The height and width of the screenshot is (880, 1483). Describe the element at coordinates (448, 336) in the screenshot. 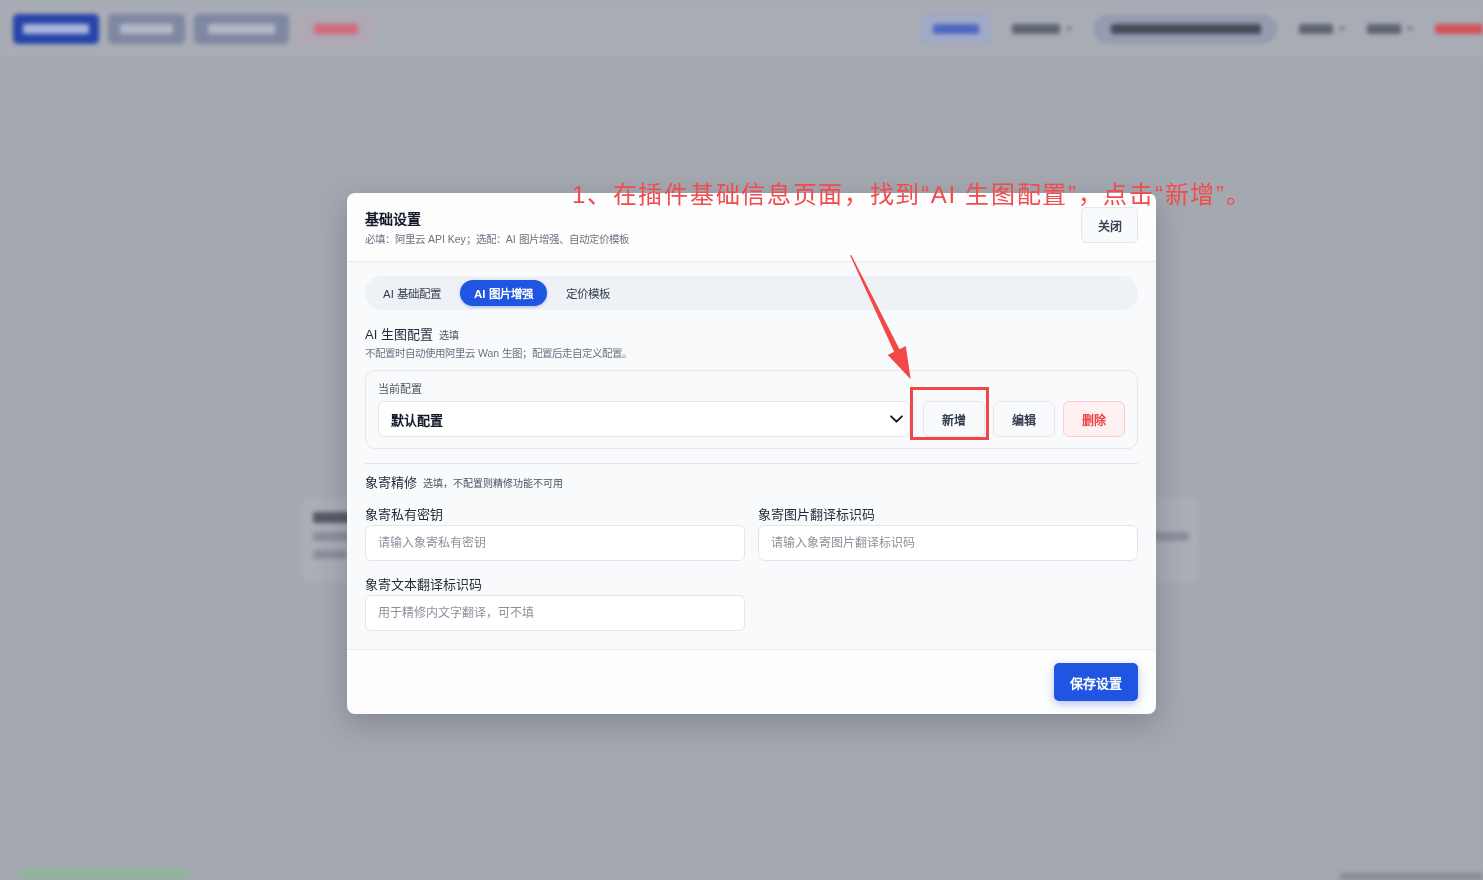

I see `optional-tag: 选填` at that location.